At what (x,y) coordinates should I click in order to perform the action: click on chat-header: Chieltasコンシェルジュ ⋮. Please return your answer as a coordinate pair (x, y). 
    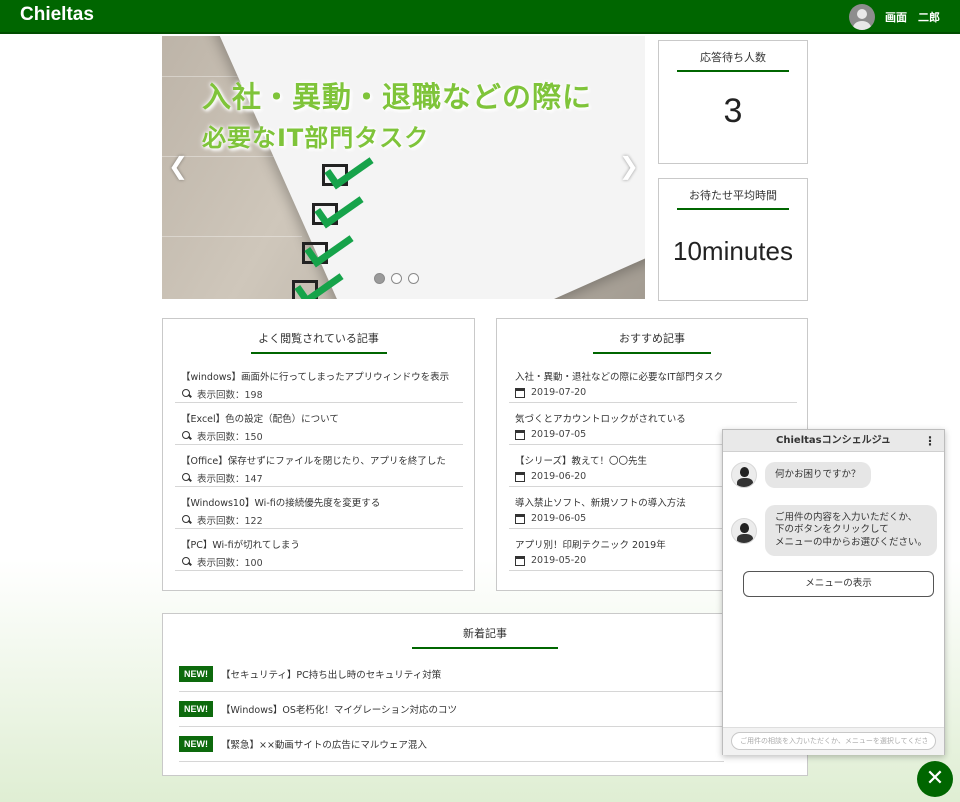
    Looking at the image, I should click on (833, 441).